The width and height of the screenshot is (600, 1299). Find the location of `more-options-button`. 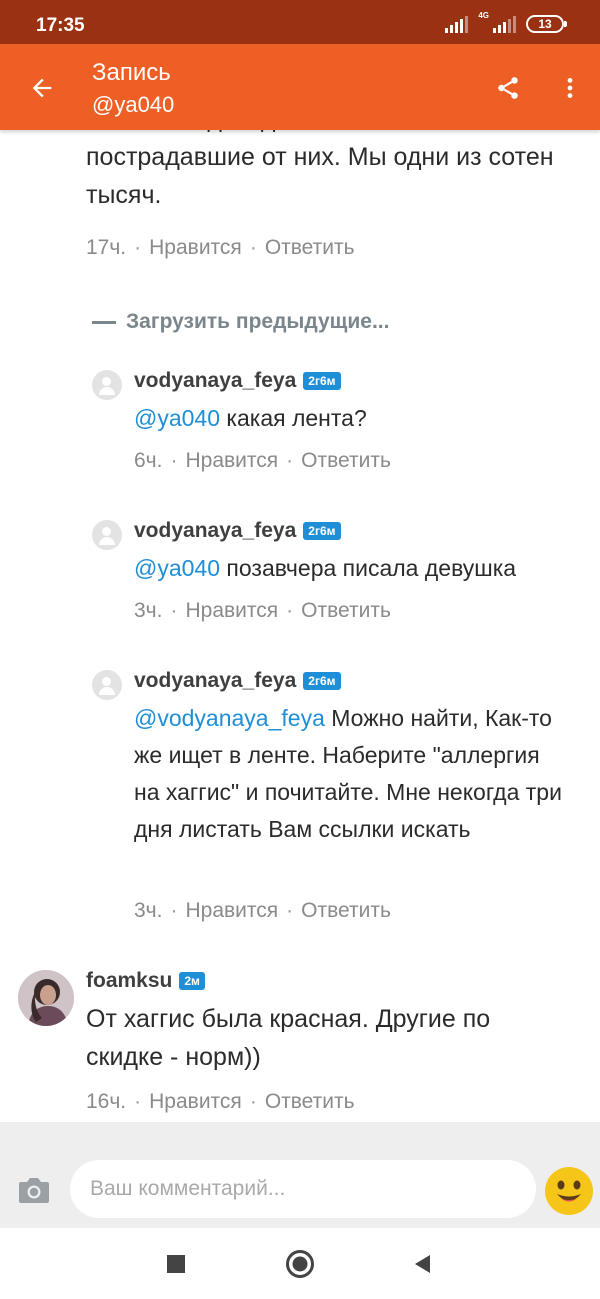

more-options-button is located at coordinates (570, 88).